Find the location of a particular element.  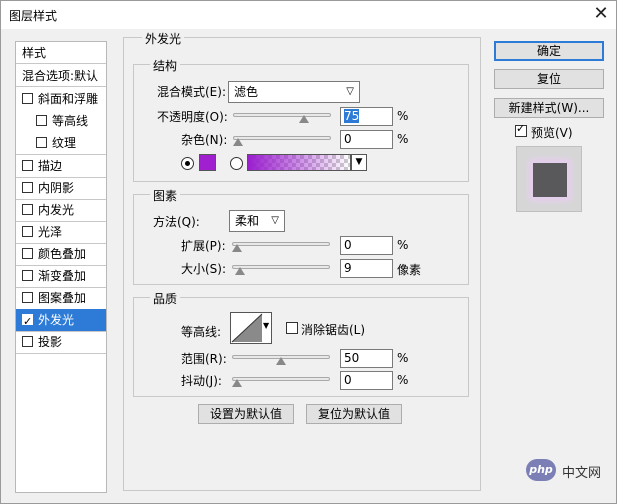

sidebar-item-label: 光泽 is located at coordinates (50, 232).